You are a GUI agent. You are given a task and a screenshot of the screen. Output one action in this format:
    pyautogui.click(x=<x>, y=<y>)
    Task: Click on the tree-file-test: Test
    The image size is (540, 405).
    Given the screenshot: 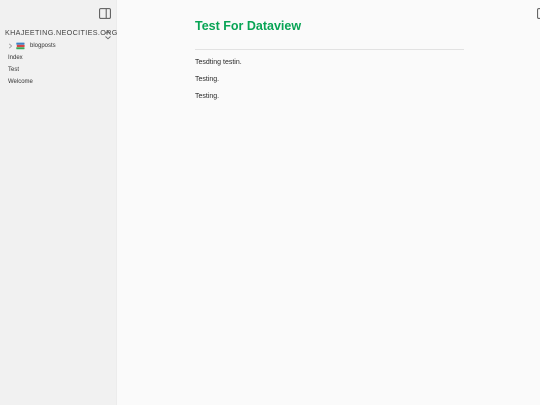 What is the action you would take?
    pyautogui.click(x=58, y=70)
    